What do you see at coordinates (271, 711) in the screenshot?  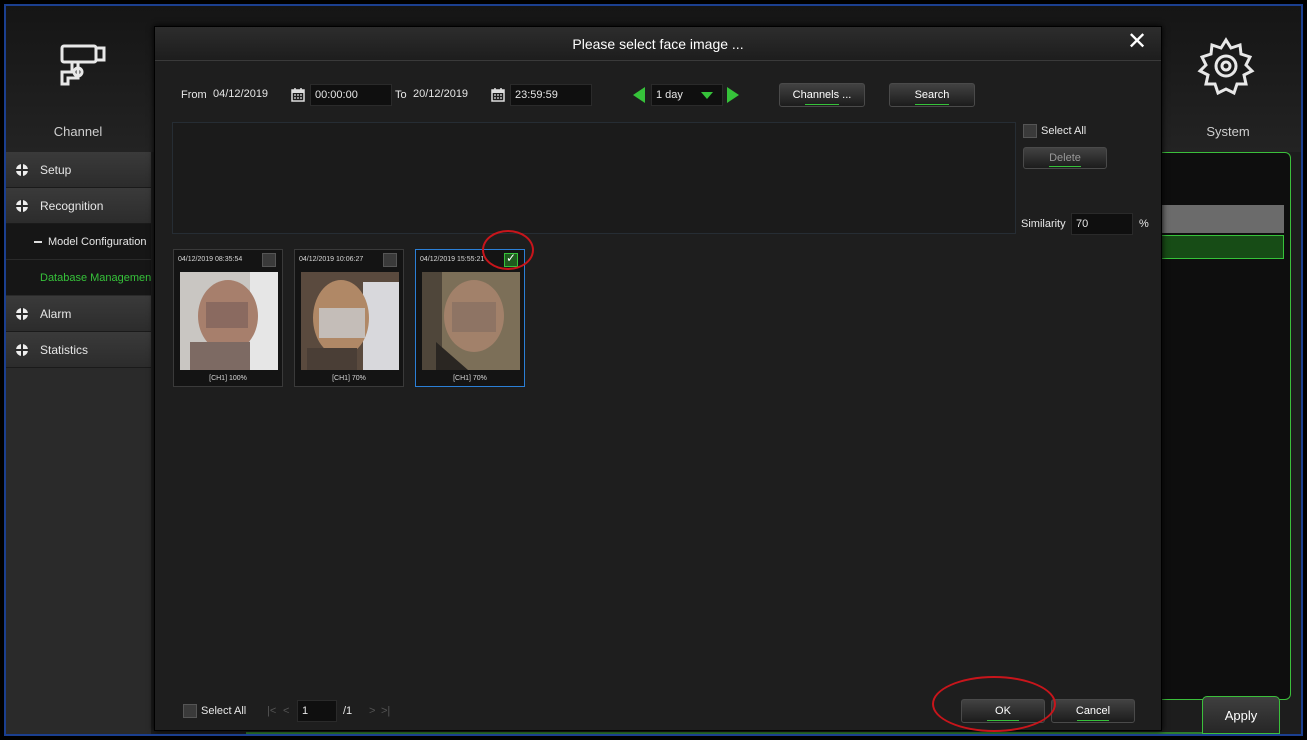 I see `first-page-icon: |<` at bounding box center [271, 711].